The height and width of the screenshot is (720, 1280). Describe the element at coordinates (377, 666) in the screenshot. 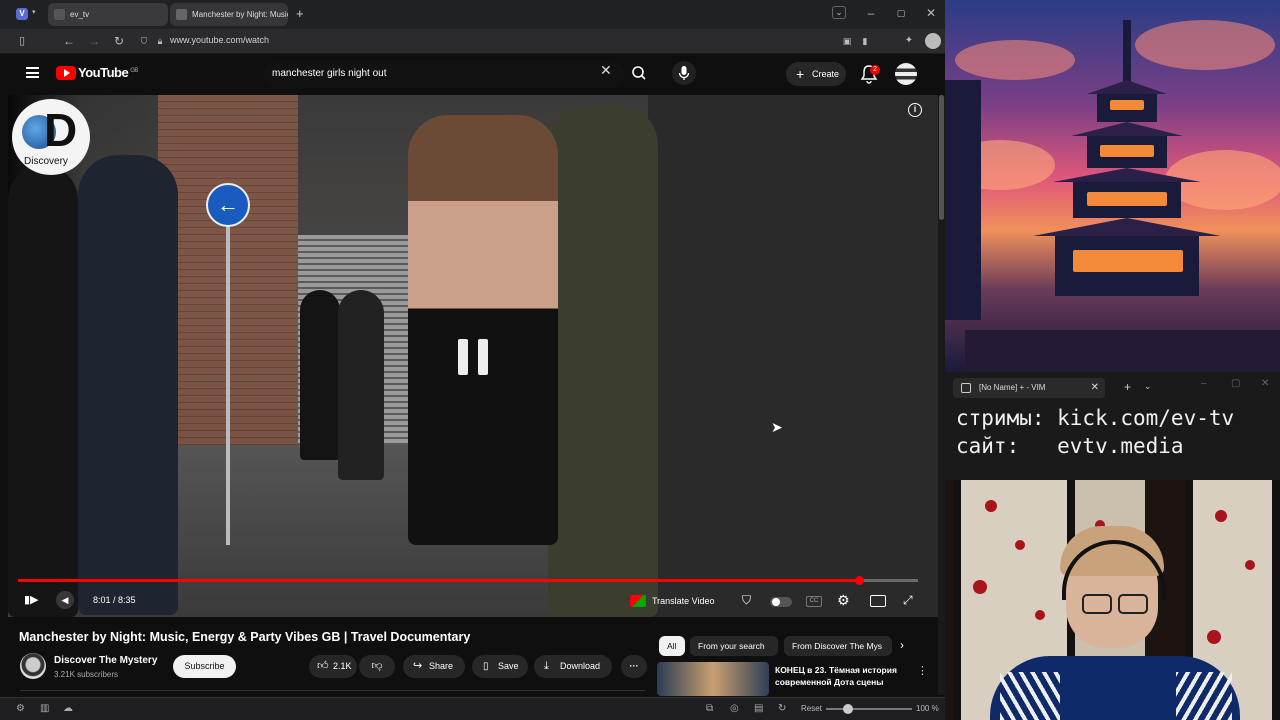

I see `dislike-button: 👎︎` at that location.